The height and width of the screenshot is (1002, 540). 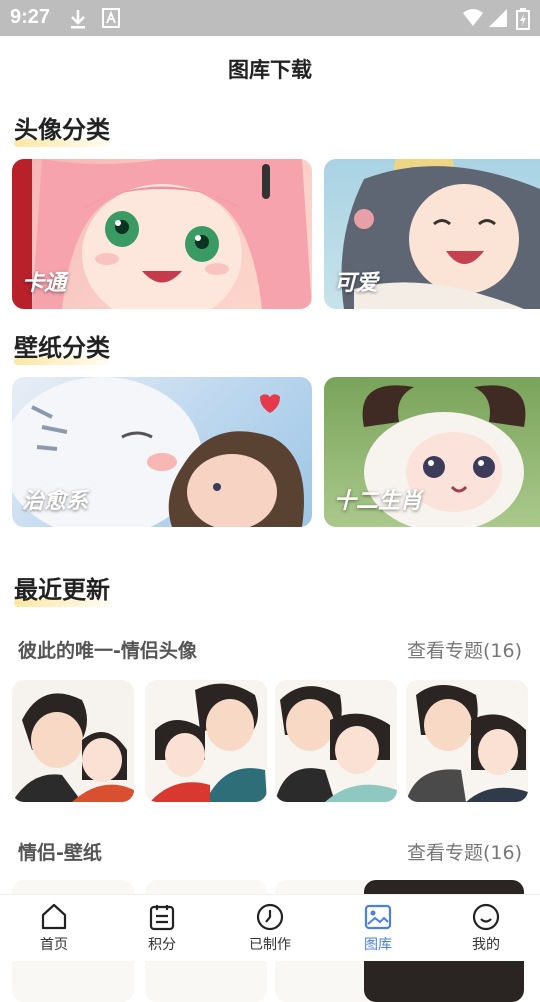 What do you see at coordinates (162, 234) in the screenshot?
I see `category-card-cartoon: 卡通` at bounding box center [162, 234].